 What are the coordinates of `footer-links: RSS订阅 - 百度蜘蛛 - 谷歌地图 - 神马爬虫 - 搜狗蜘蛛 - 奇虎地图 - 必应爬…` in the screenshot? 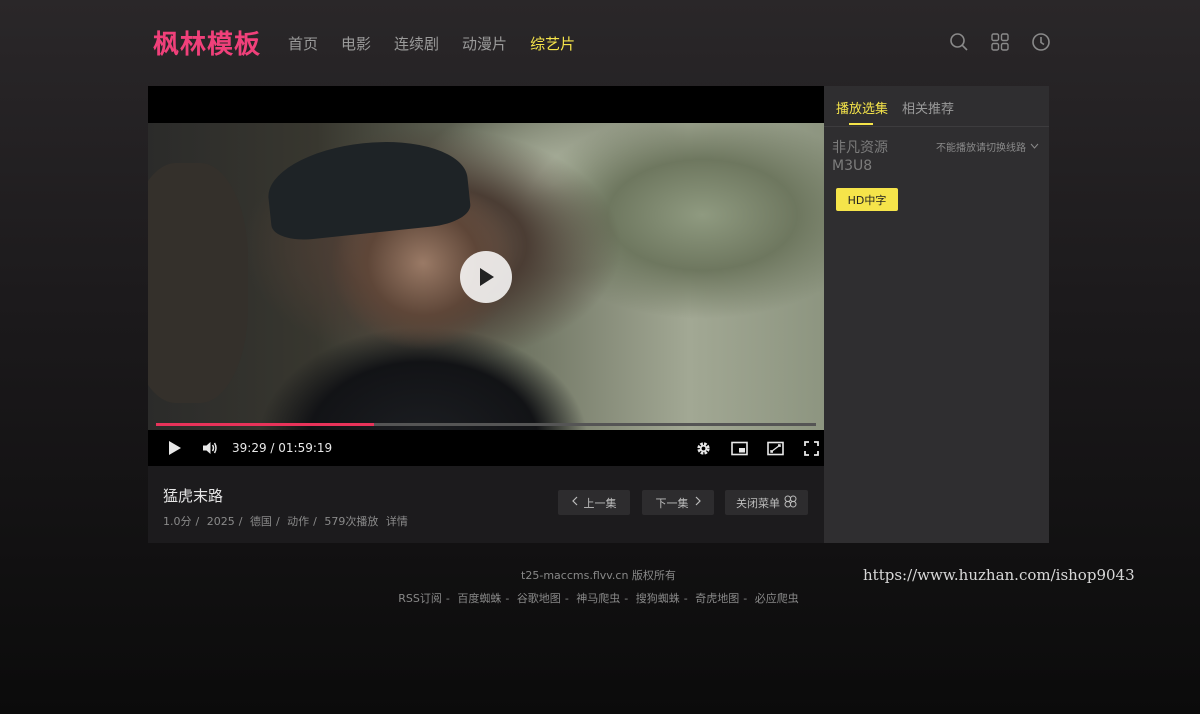 It's located at (598, 598).